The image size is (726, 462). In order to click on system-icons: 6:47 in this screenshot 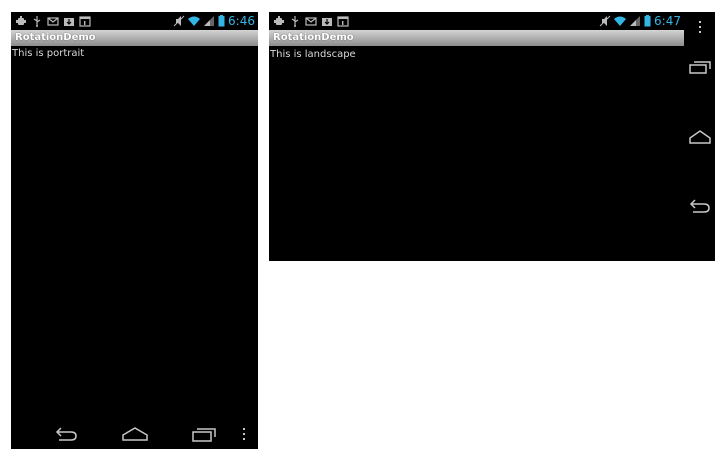, I will do `click(640, 21)`.